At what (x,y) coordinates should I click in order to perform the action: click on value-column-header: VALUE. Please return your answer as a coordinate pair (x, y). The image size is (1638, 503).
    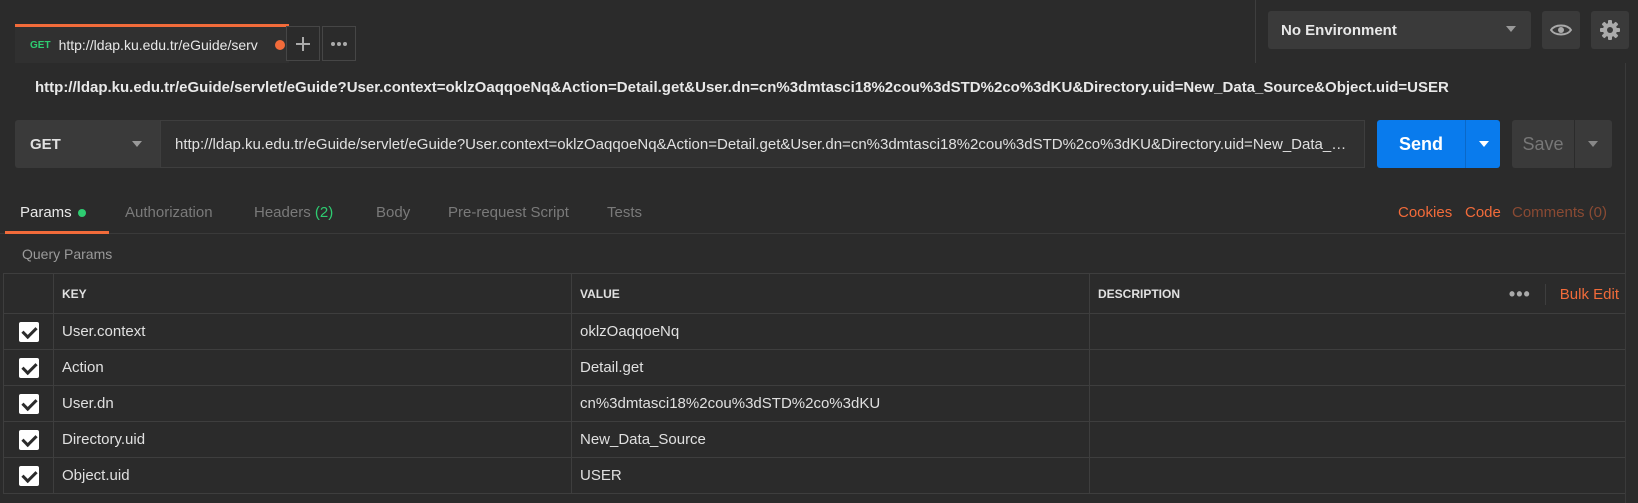
    Looking at the image, I should click on (830, 293).